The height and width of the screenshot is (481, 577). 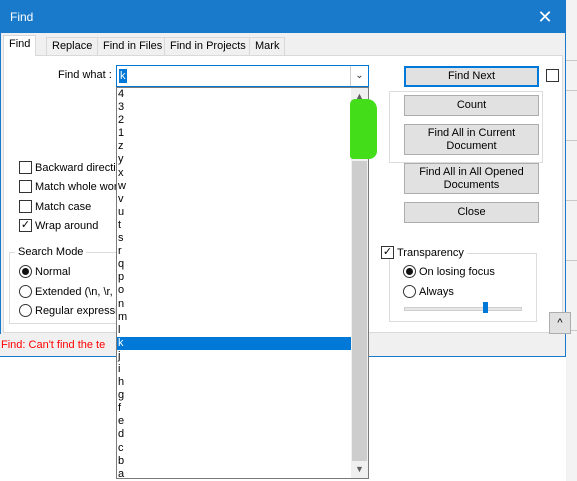 I want to click on background-editor-edge, so click(x=571, y=240).